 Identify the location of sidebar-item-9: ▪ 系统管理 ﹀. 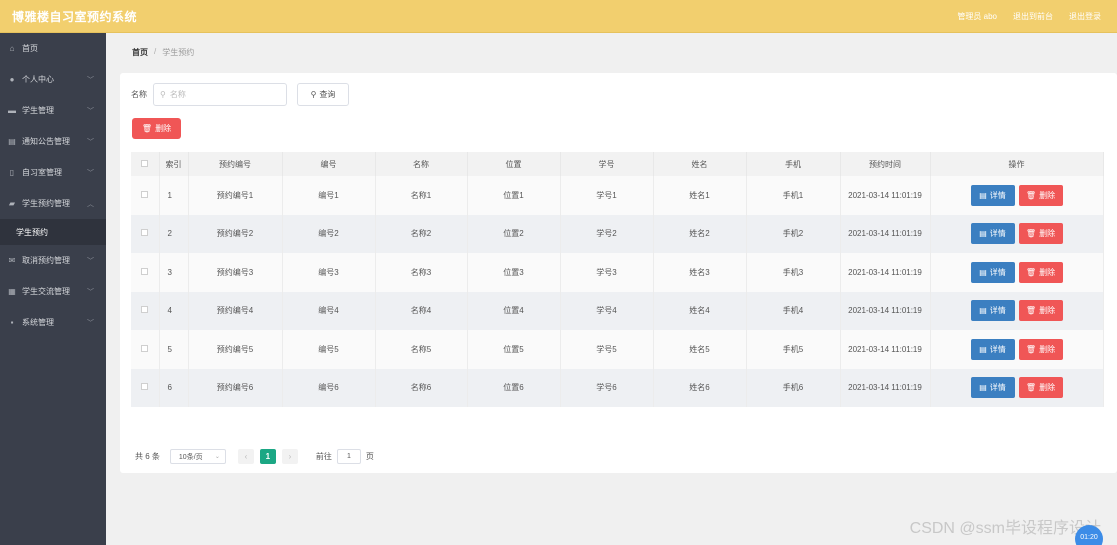
(53, 322).